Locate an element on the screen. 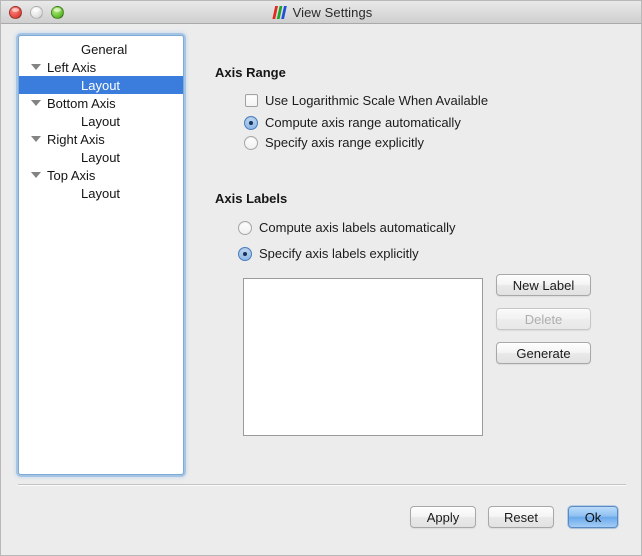  apply-button: Apply is located at coordinates (443, 517).